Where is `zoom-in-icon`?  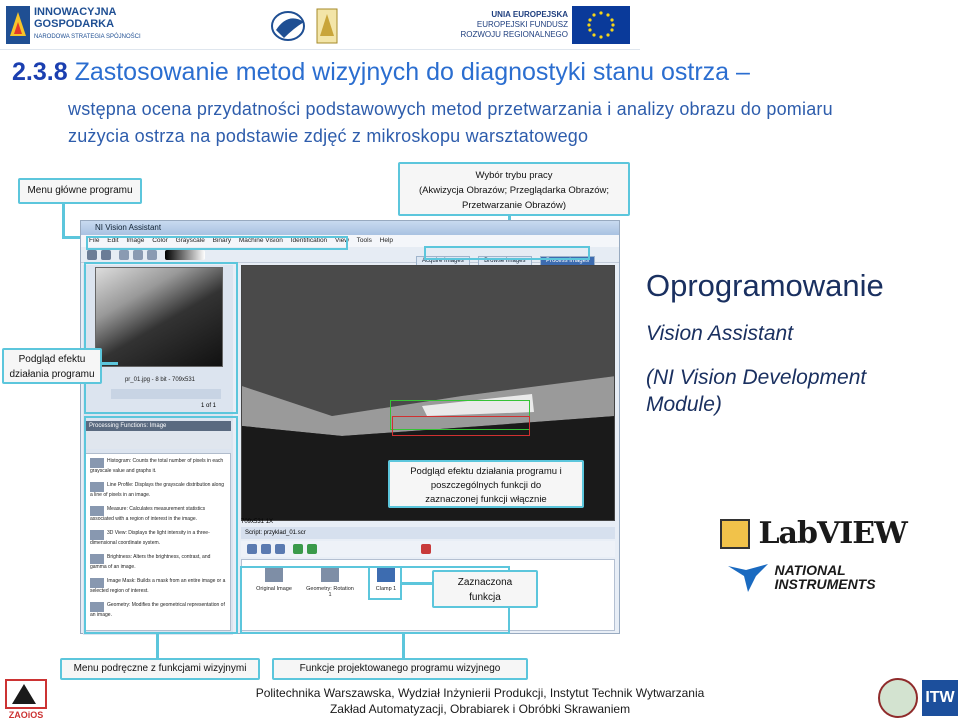 zoom-in-icon is located at coordinates (124, 255).